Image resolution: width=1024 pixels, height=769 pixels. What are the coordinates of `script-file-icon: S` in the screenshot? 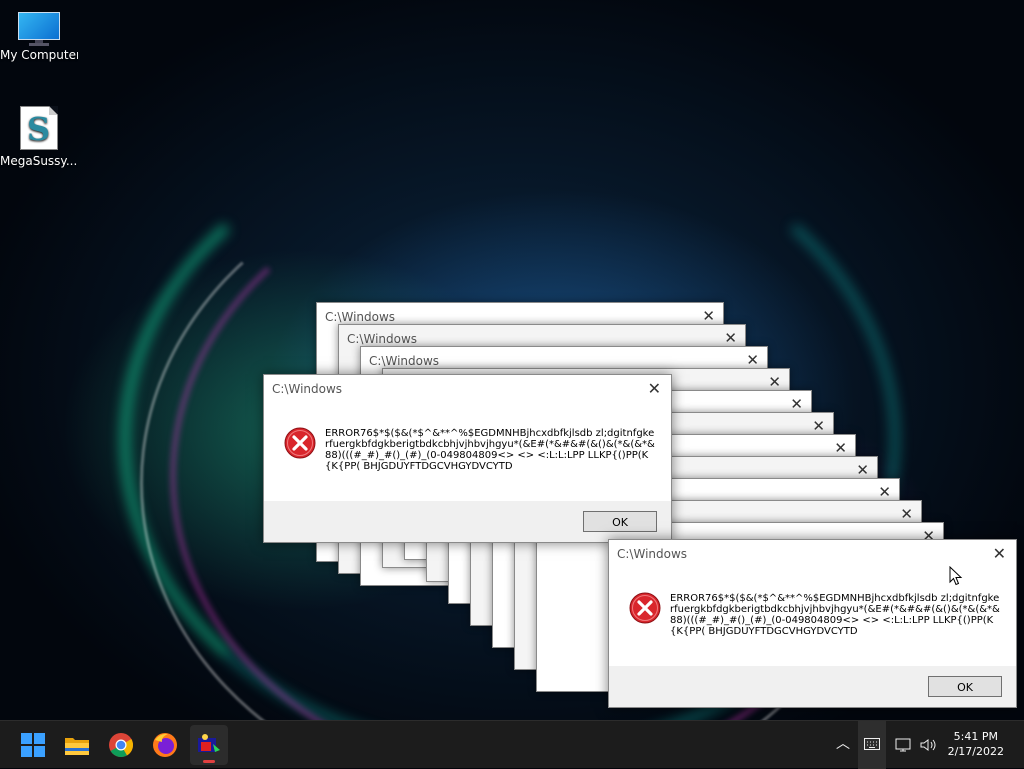 It's located at (39, 128).